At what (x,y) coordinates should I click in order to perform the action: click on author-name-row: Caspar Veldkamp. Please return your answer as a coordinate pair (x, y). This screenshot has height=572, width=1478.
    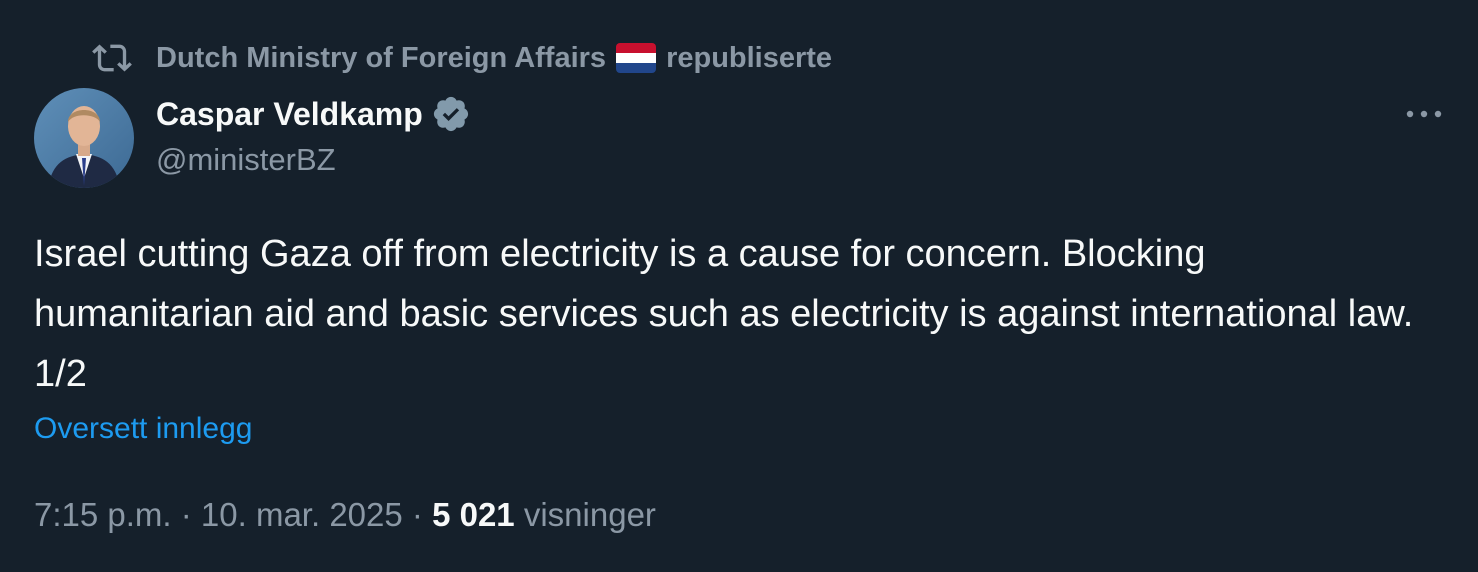
    Looking at the image, I should click on (313, 114).